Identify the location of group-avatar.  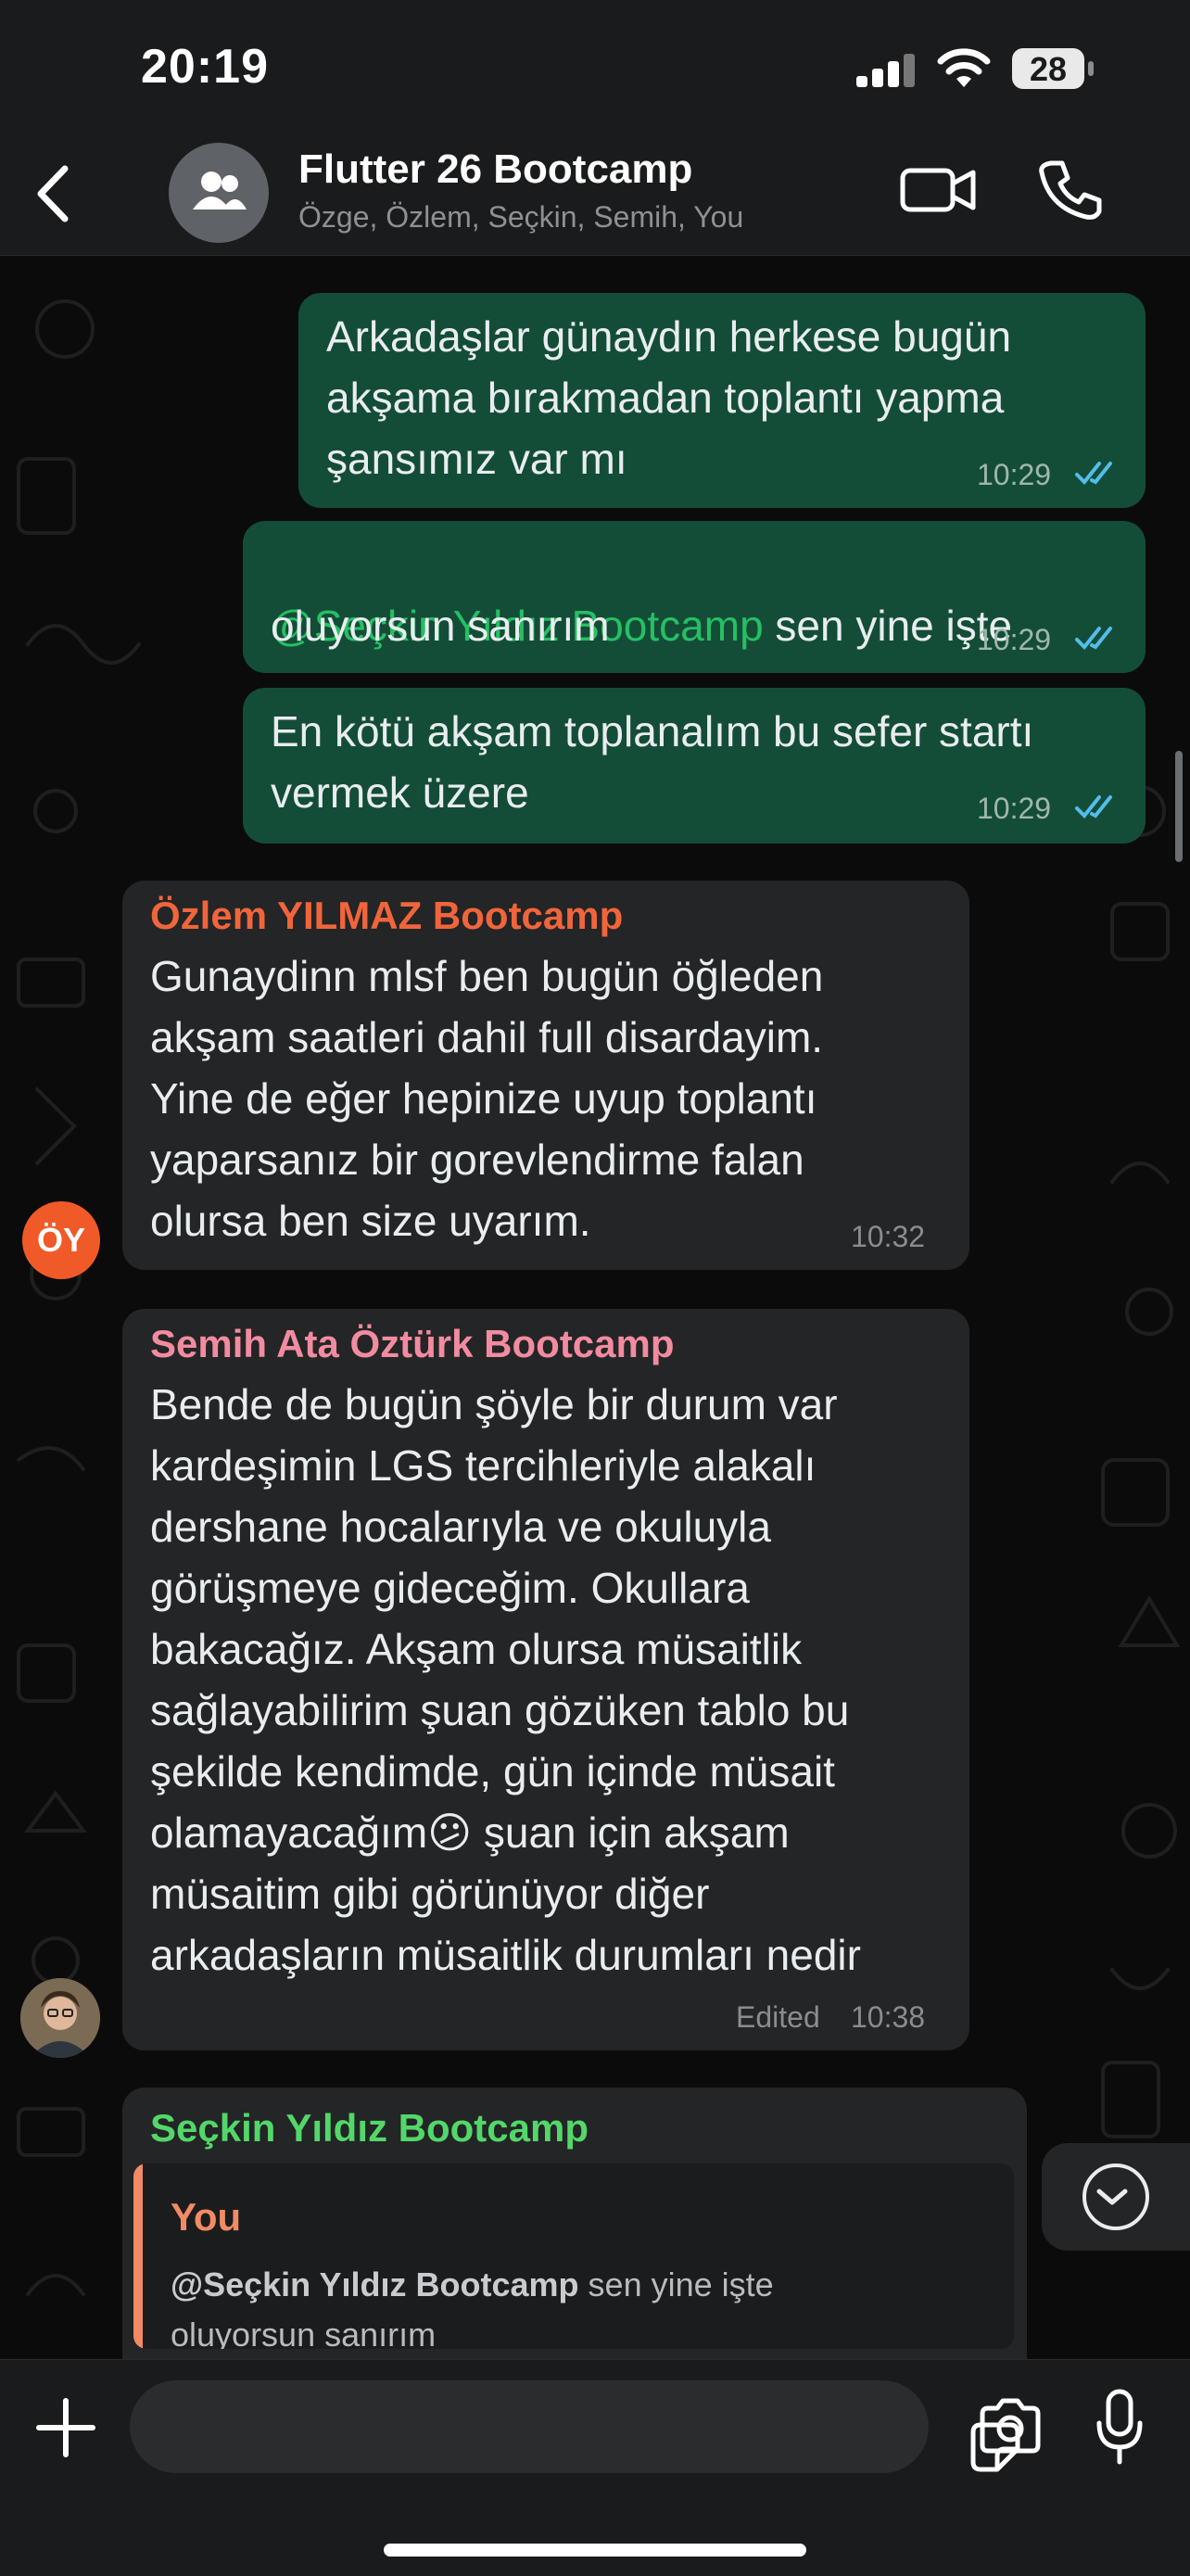
(219, 193).